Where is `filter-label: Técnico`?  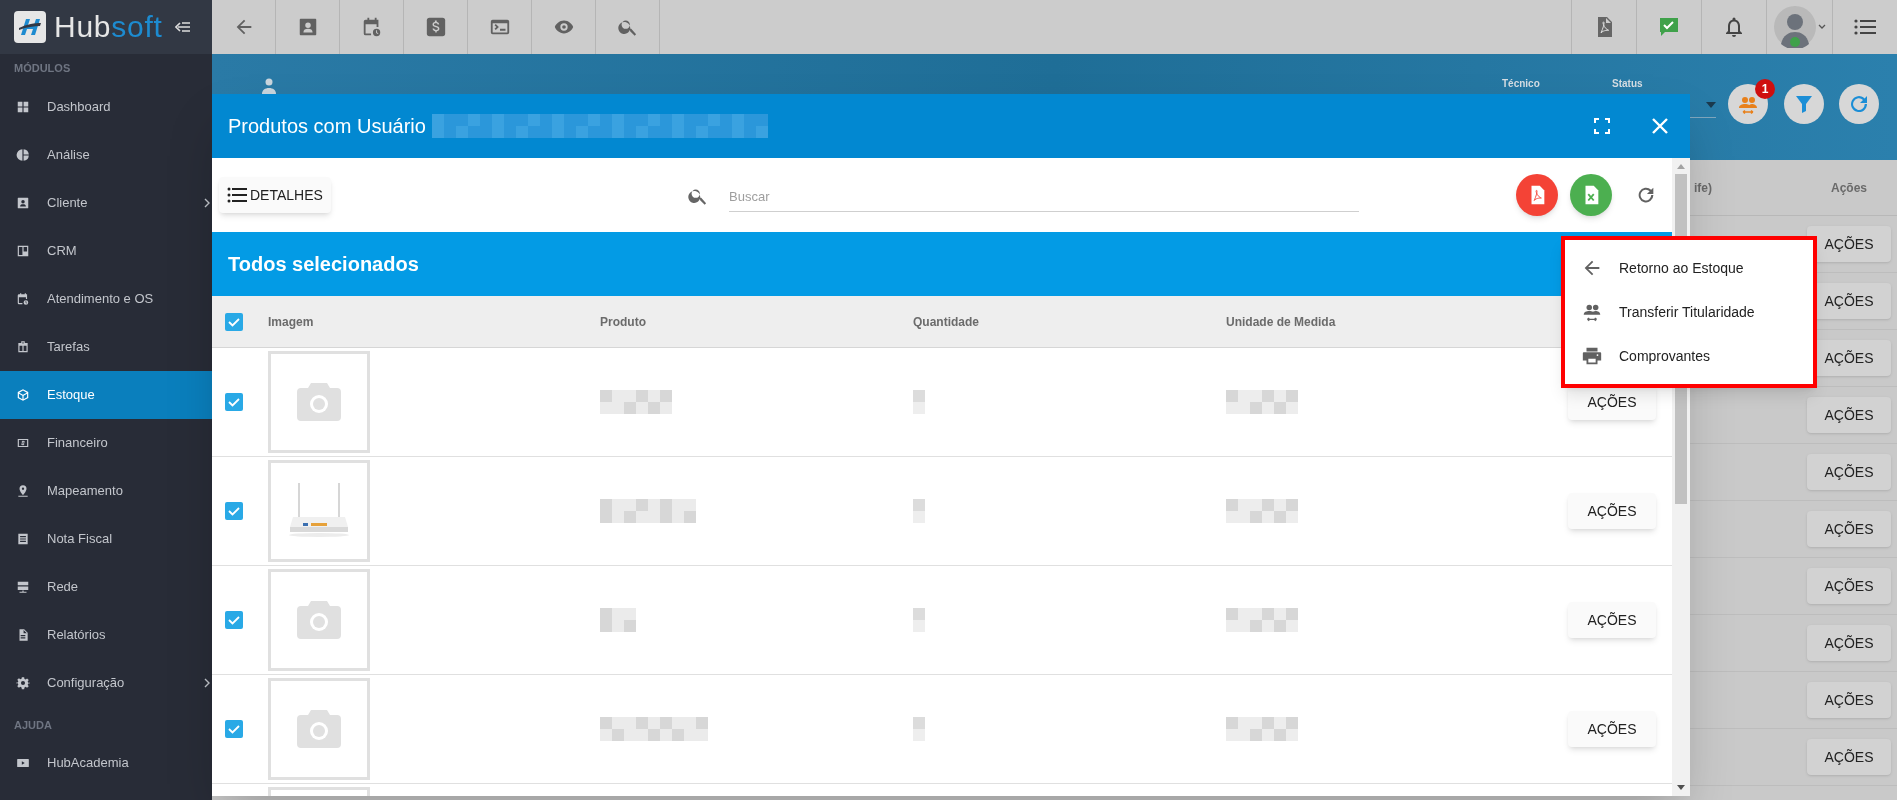
filter-label: Técnico is located at coordinates (1521, 84).